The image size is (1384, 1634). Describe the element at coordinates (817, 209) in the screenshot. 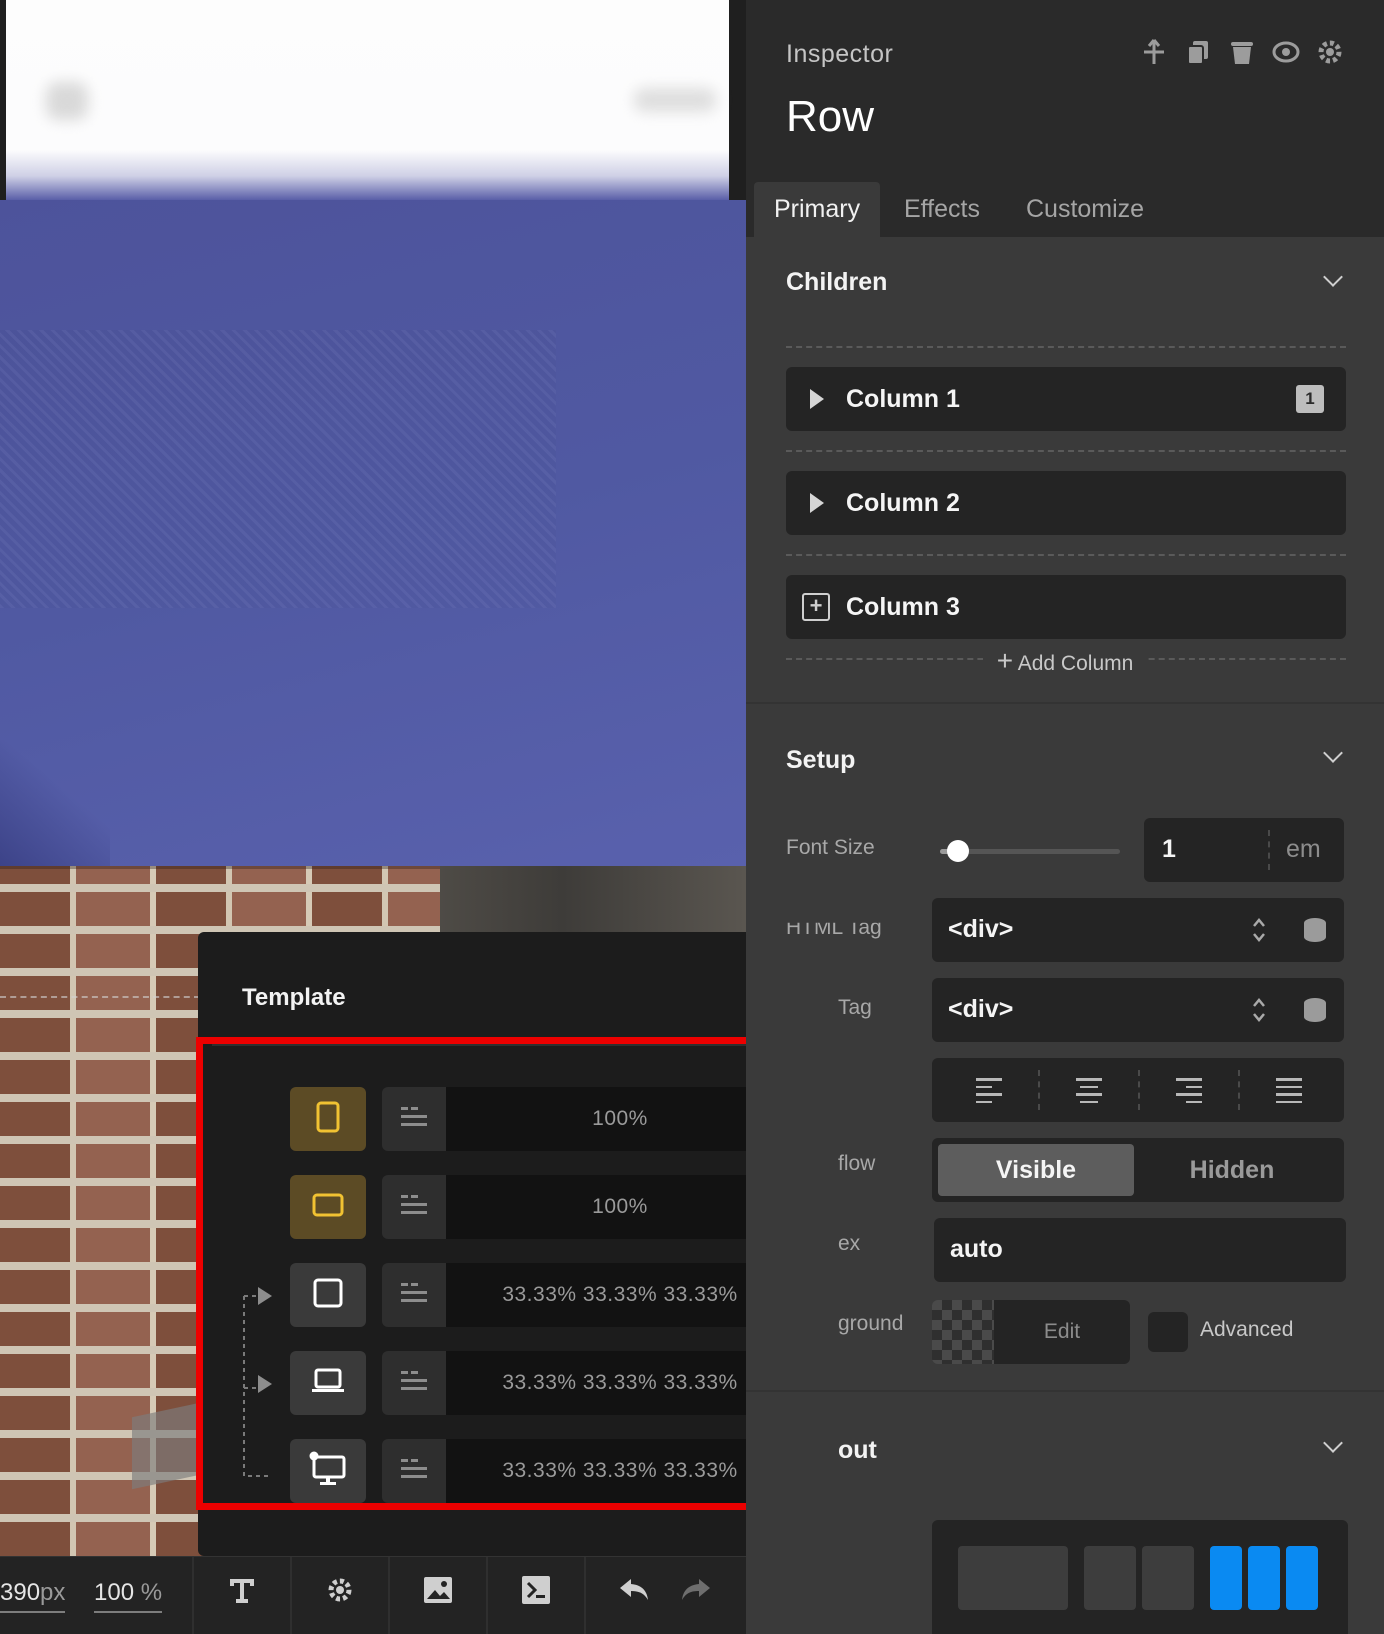

I see `tab-primary: Primary` at that location.